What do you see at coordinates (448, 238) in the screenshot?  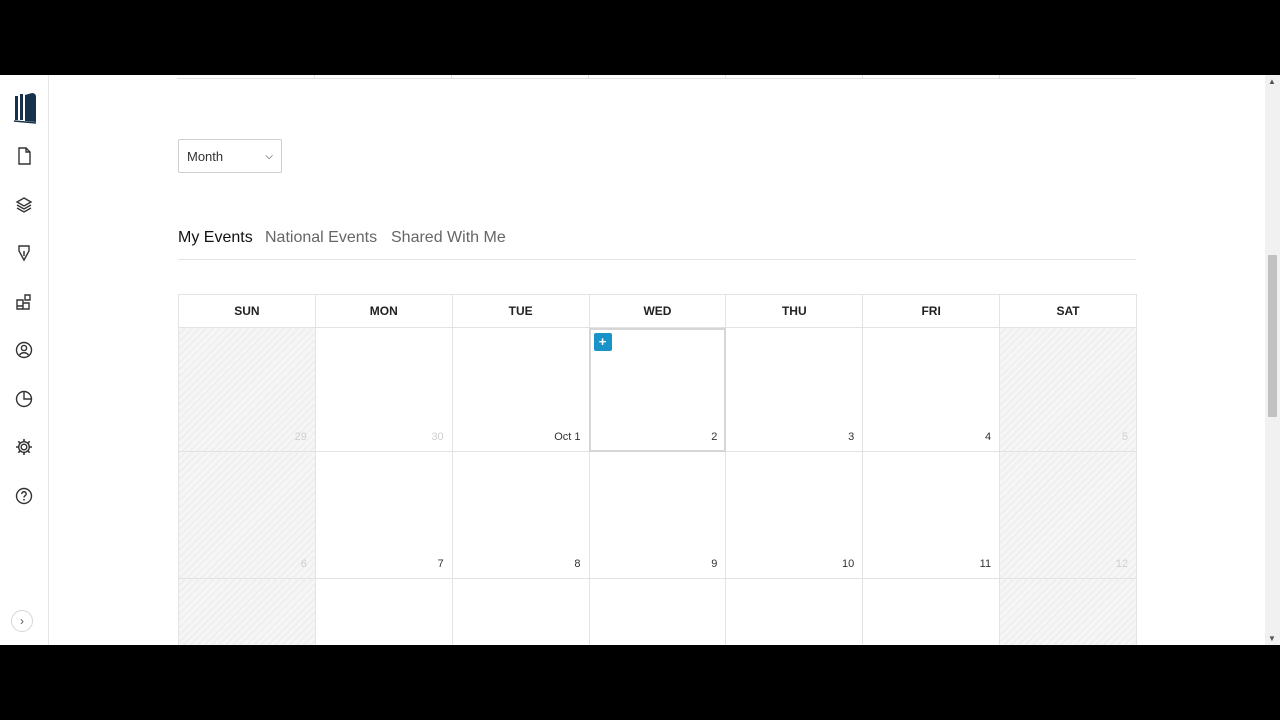 I see `tab-shared-with-me: Shared With Me` at bounding box center [448, 238].